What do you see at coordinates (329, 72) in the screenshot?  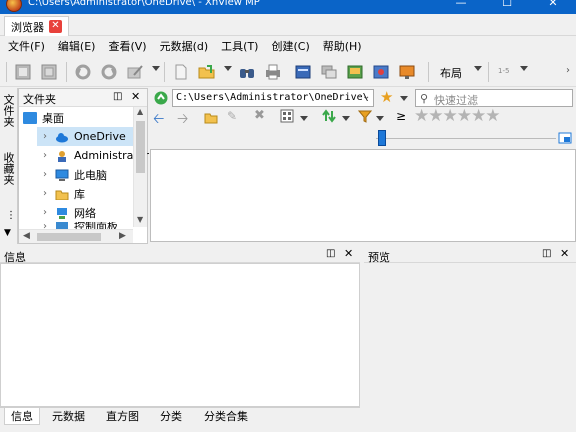 I see `batch-convert-icon` at bounding box center [329, 72].